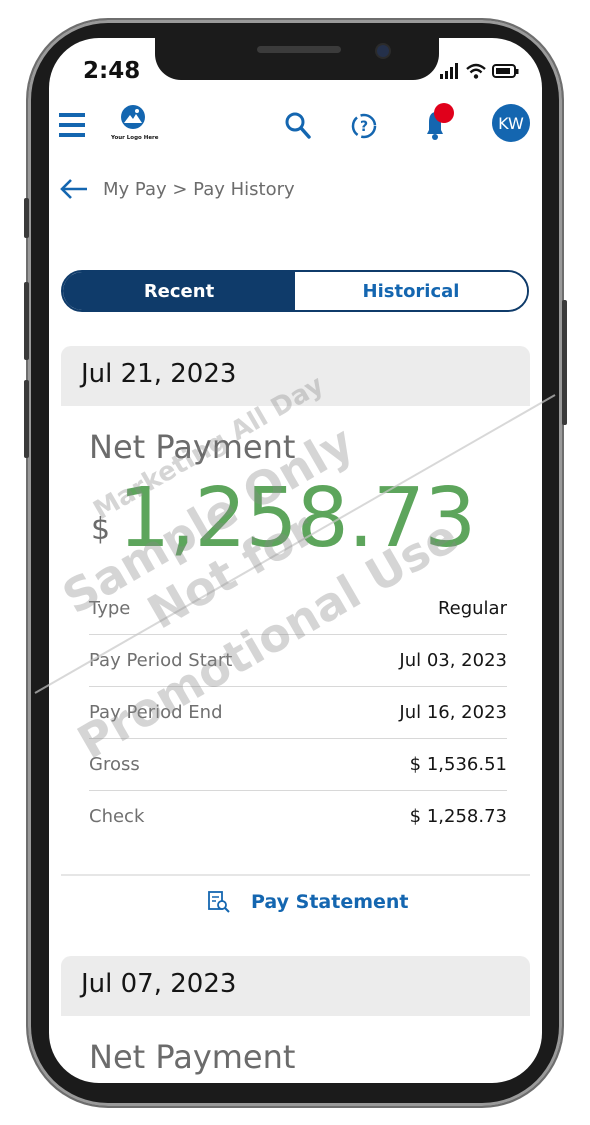 The height and width of the screenshot is (1125, 590). I want to click on detail-value: Regular, so click(472, 608).